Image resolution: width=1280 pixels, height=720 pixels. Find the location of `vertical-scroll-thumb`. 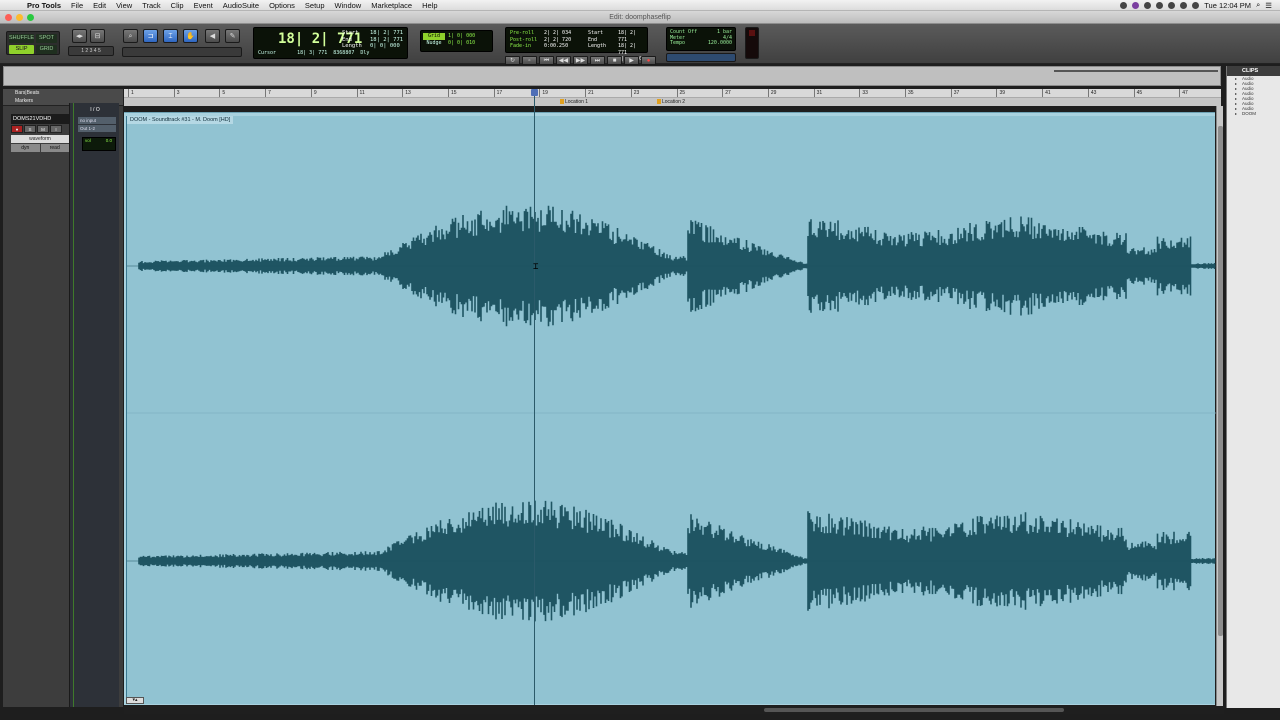

vertical-scroll-thumb is located at coordinates (1220, 381).